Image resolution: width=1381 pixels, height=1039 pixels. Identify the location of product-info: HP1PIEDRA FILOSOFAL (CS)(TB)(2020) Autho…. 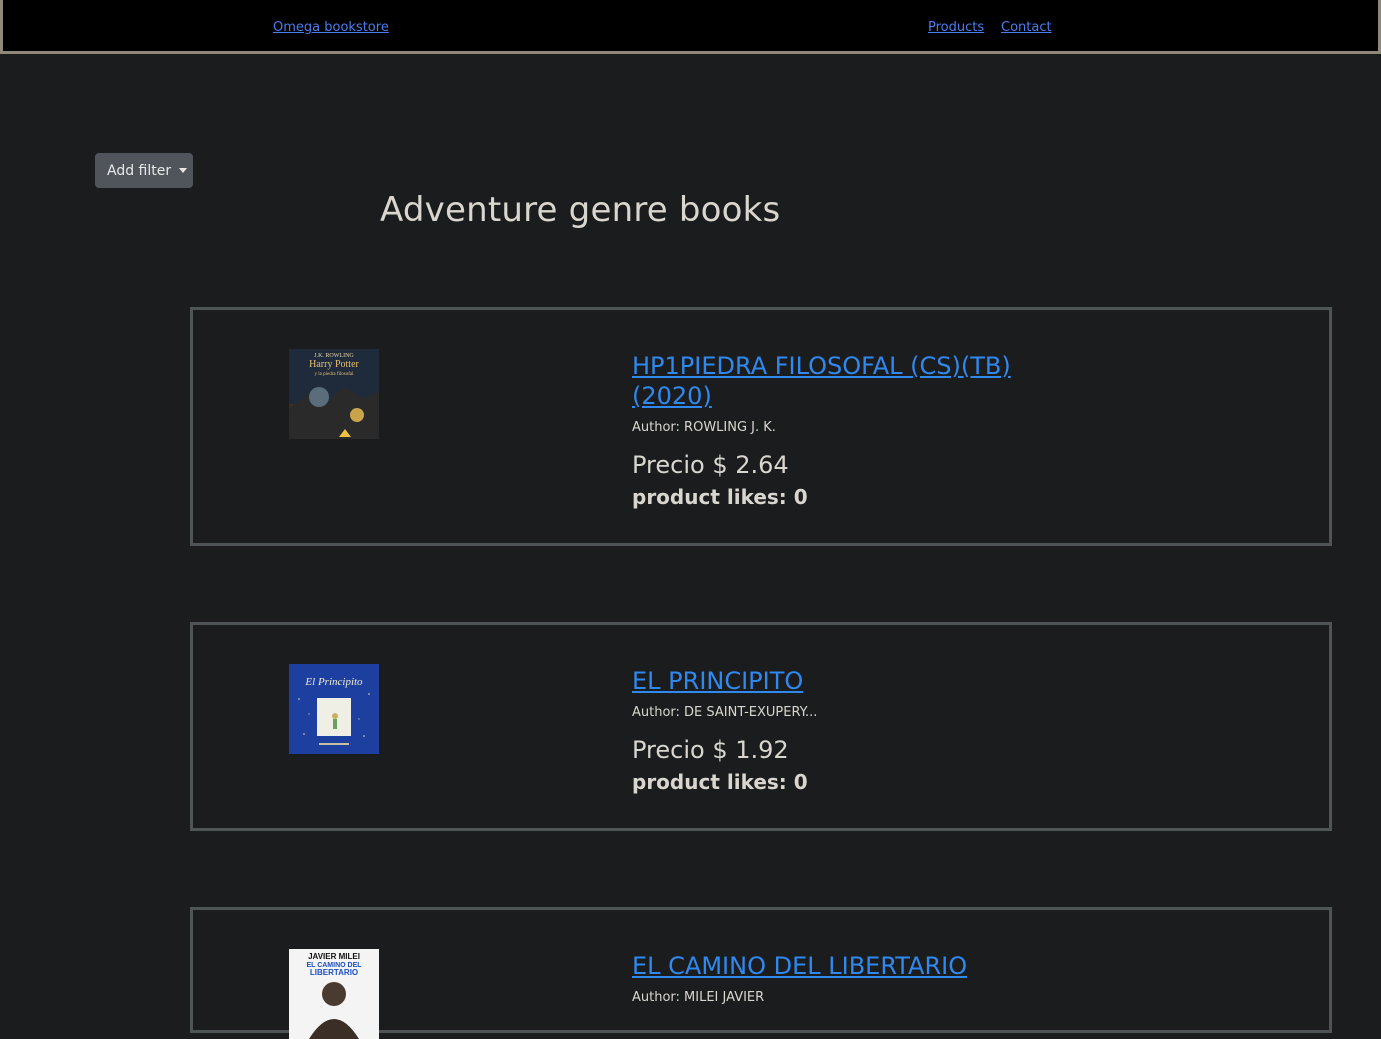
(842, 430).